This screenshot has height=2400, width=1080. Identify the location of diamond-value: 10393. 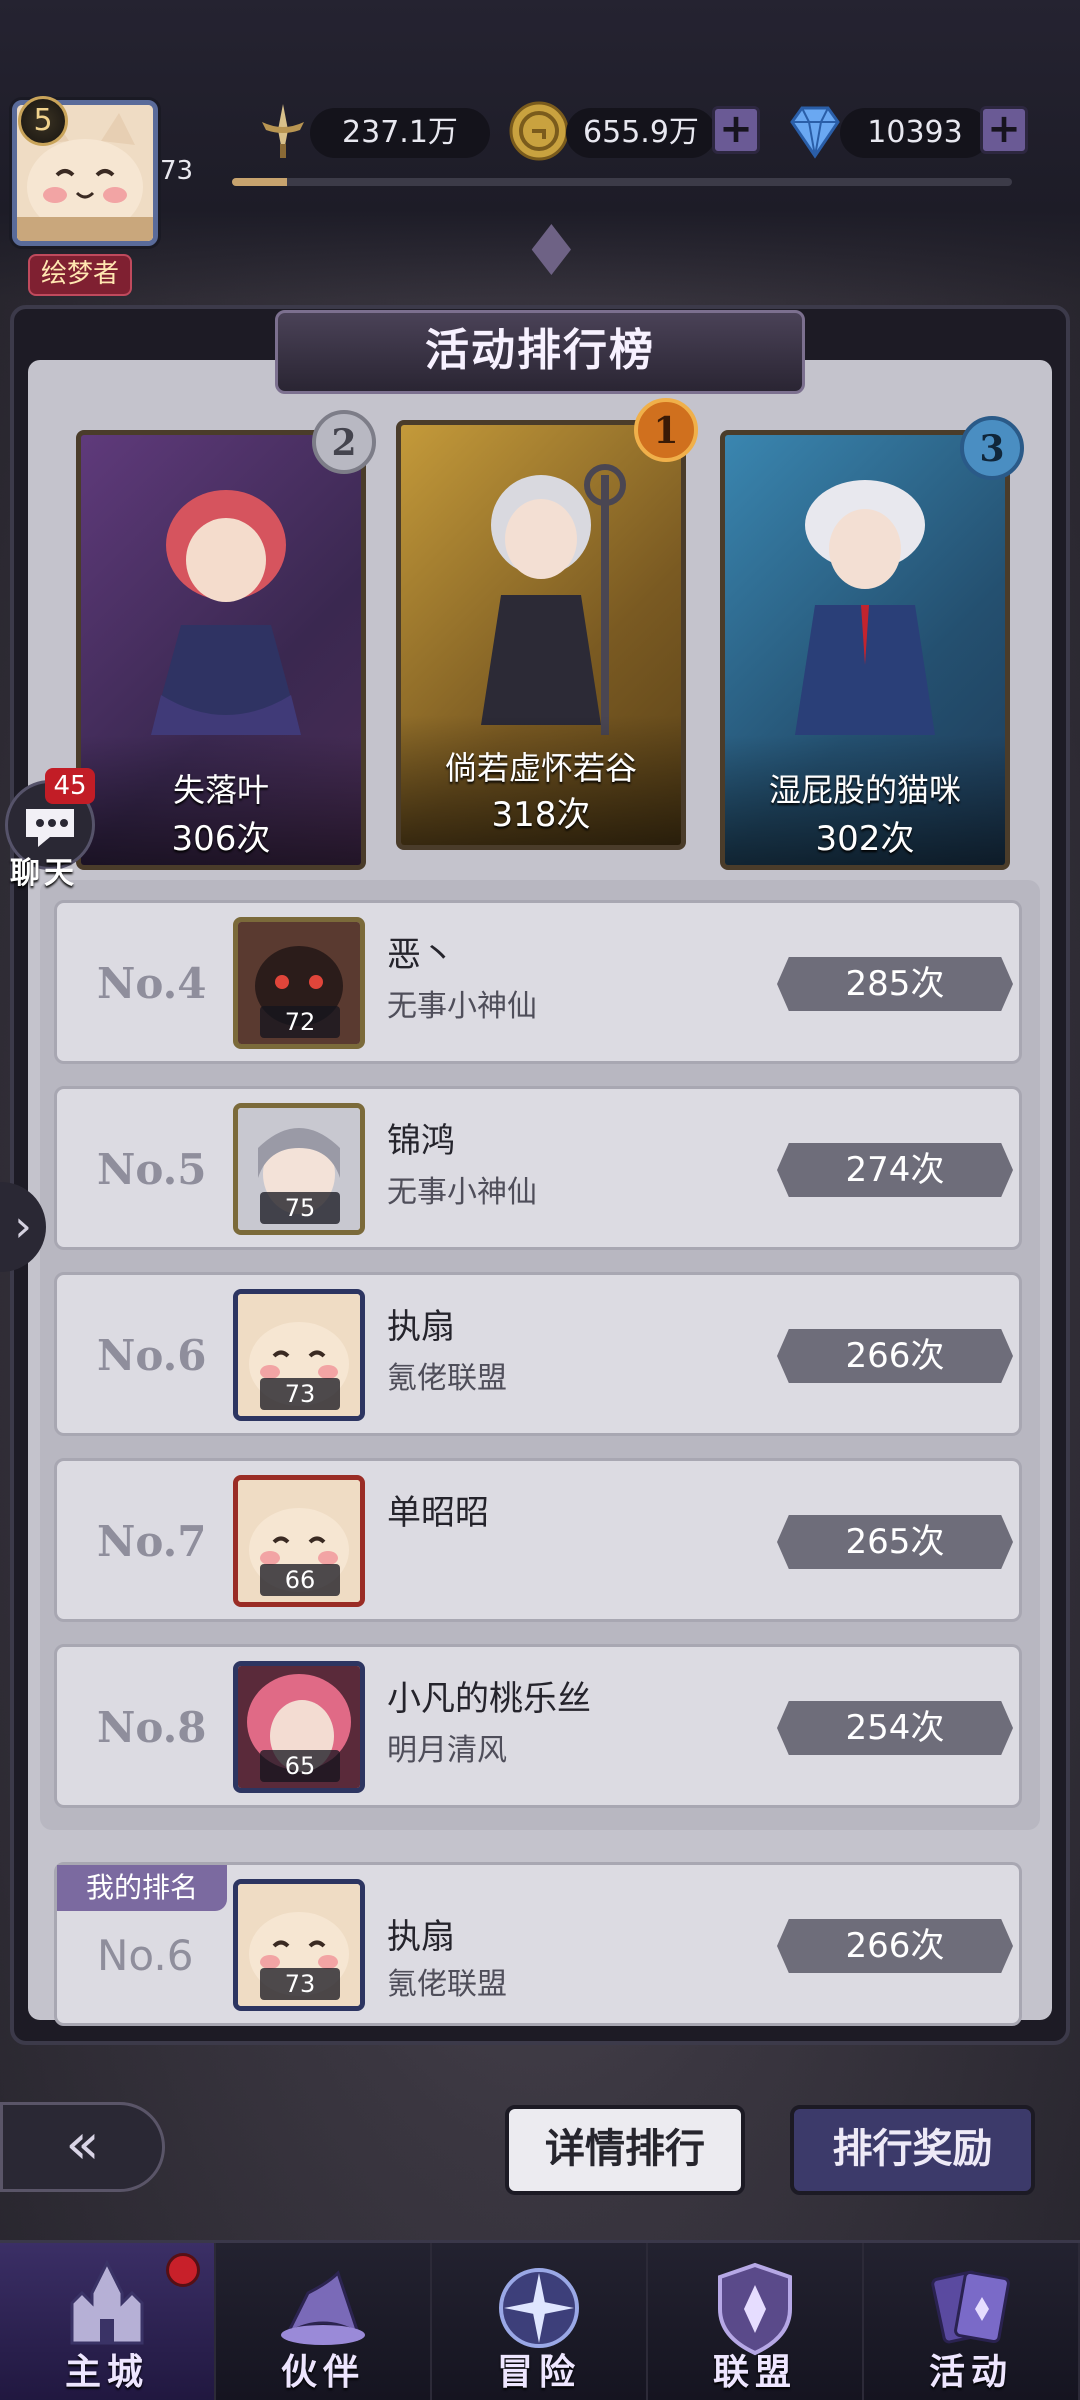
(915, 133).